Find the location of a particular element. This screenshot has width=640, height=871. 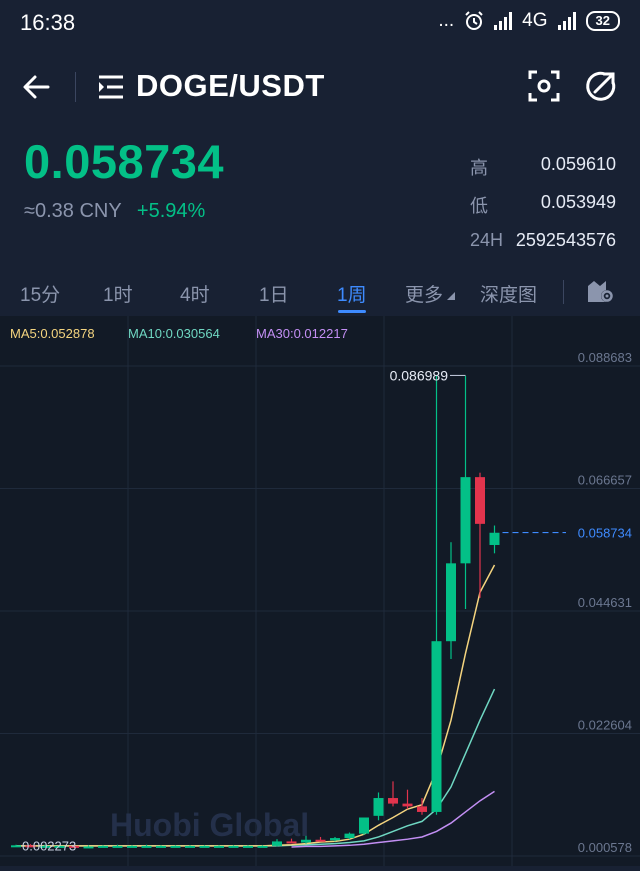

tab-depth: 深度图 is located at coordinates (508, 293).